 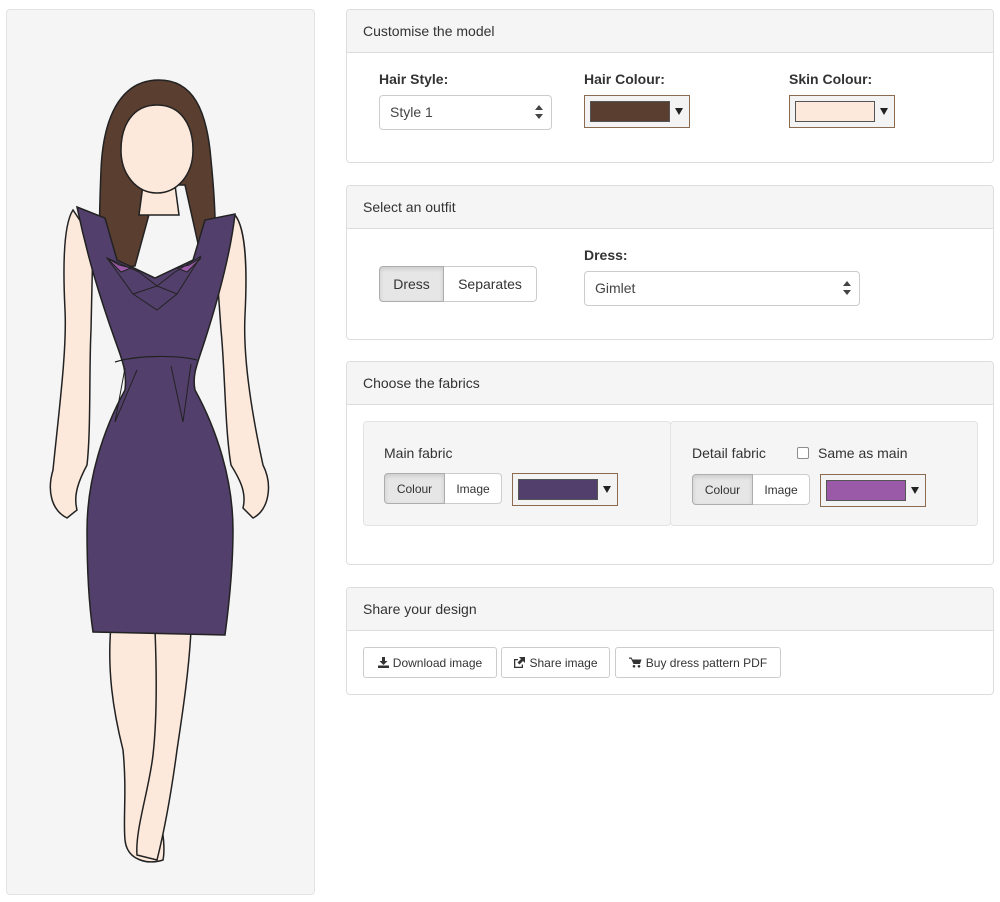 I want to click on download-icon, so click(x=383, y=662).